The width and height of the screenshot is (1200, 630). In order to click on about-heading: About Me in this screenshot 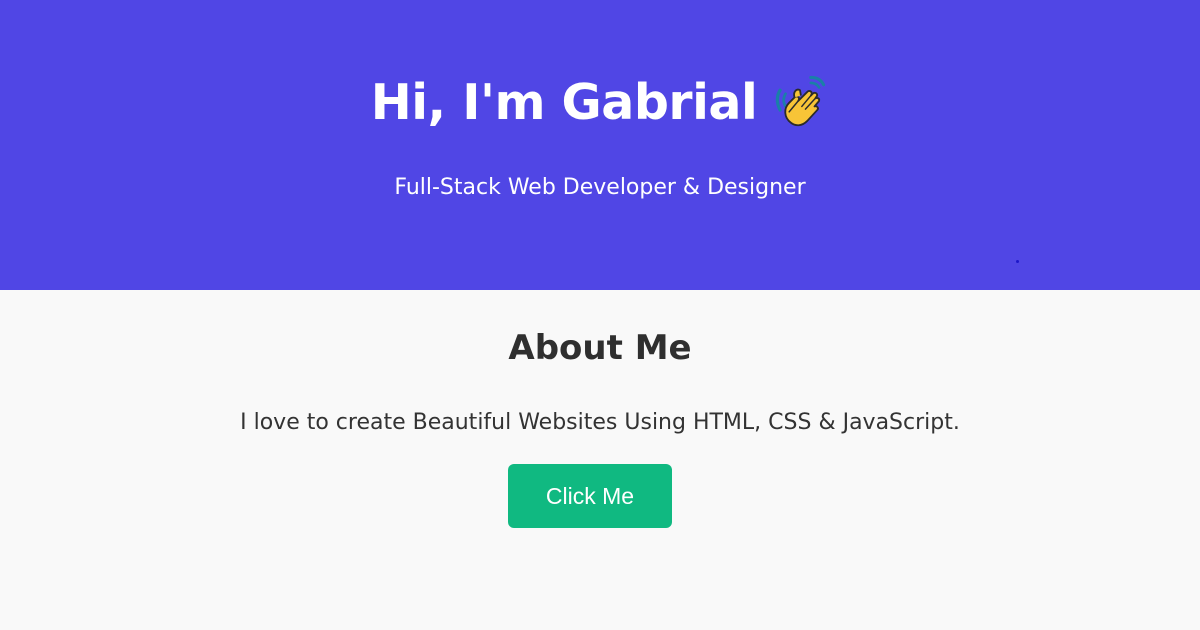, I will do `click(600, 348)`.